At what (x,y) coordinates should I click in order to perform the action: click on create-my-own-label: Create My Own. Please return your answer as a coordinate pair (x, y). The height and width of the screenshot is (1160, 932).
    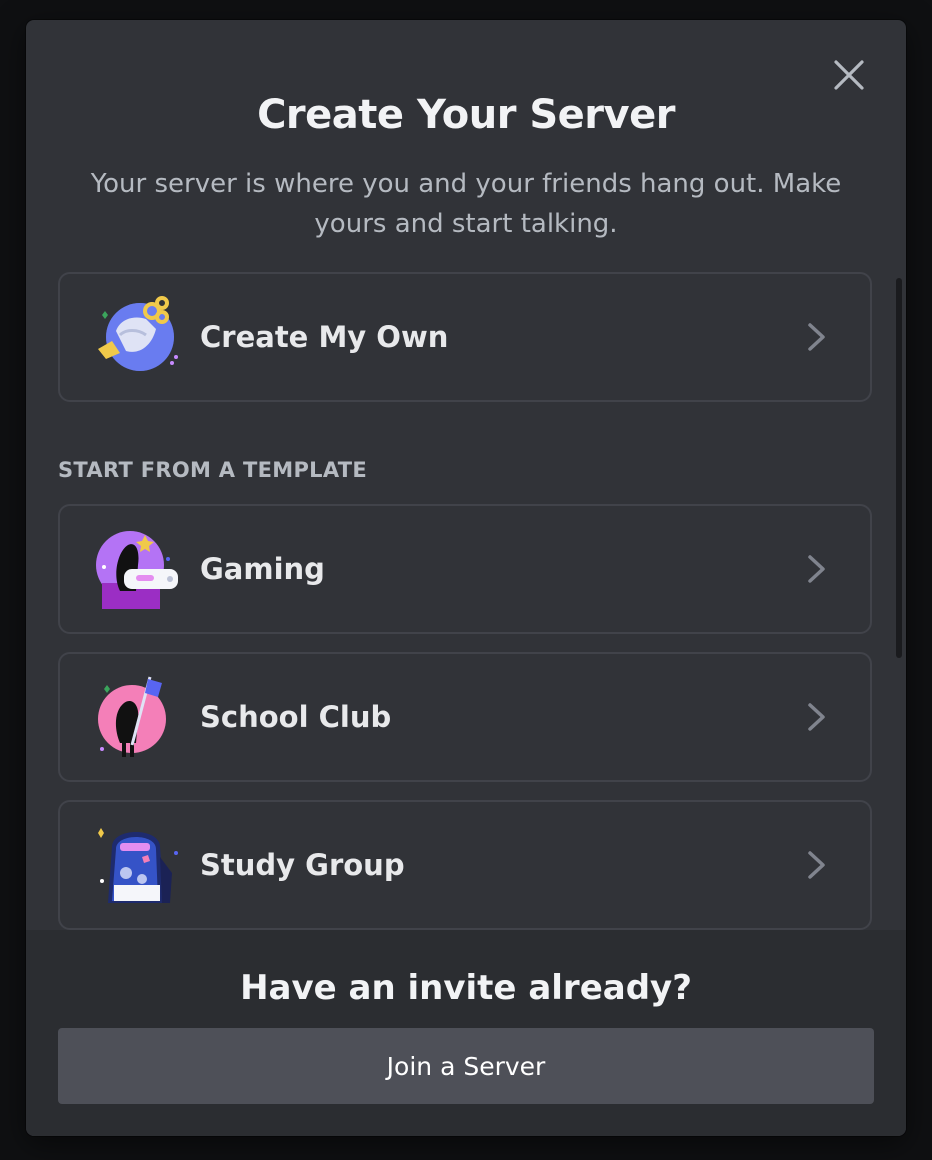
    Looking at the image, I should click on (324, 337).